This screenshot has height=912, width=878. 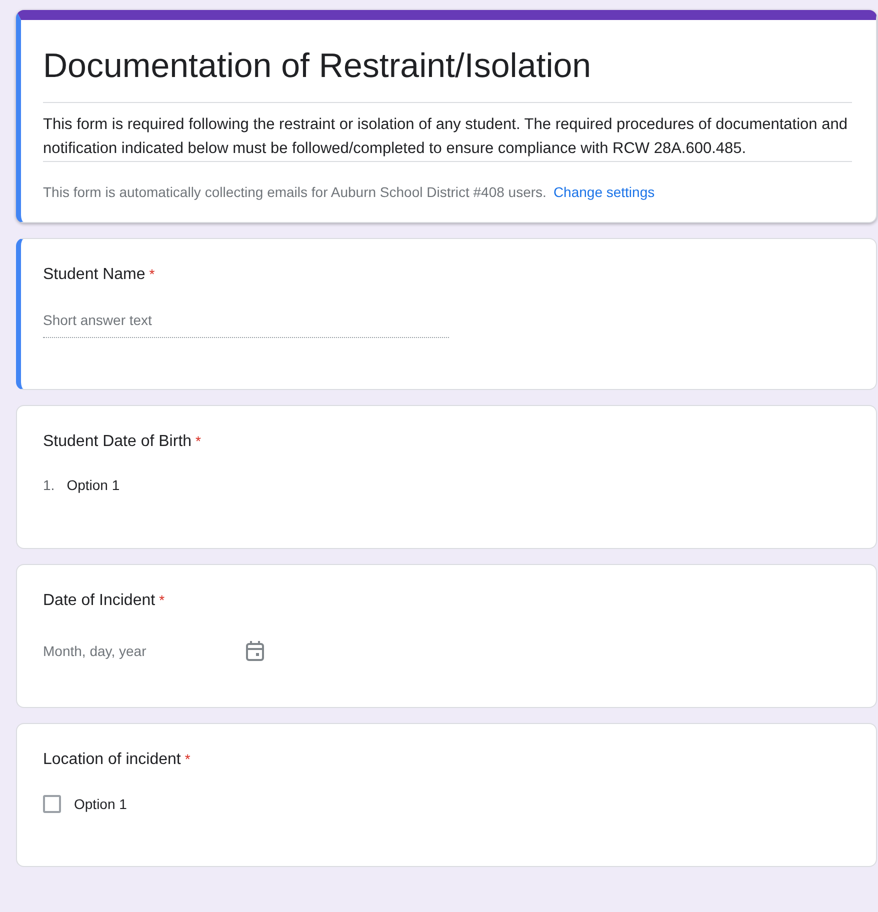 What do you see at coordinates (255, 651) in the screenshot?
I see `calendar-icon` at bounding box center [255, 651].